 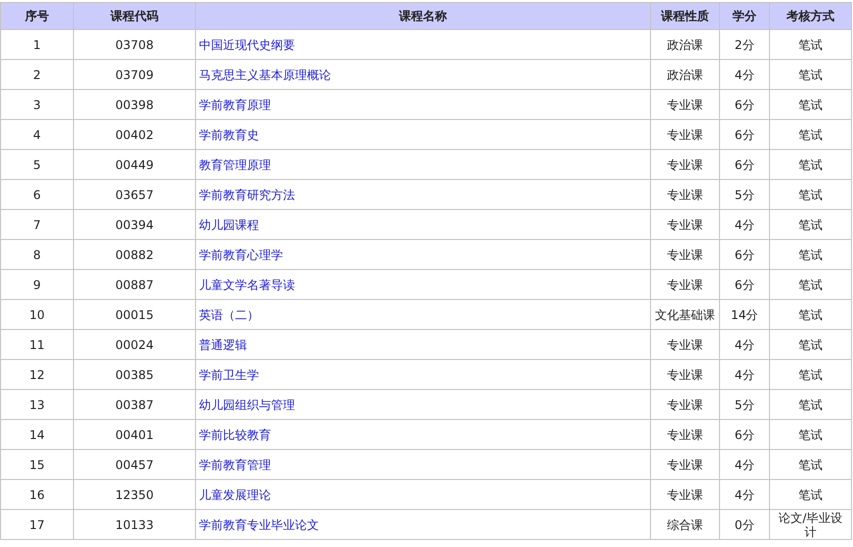 What do you see at coordinates (37, 495) in the screenshot?
I see `table-cell: 16` at bounding box center [37, 495].